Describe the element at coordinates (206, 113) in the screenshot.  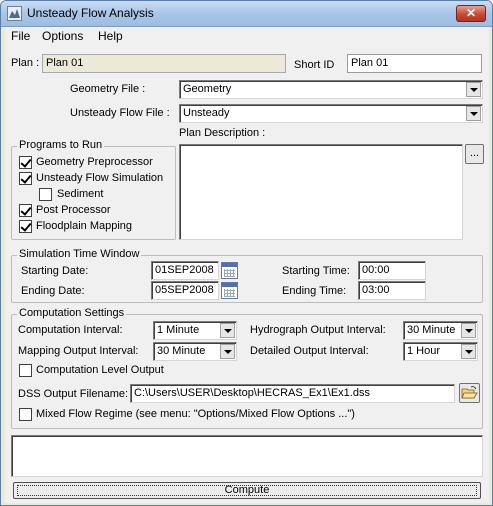
I see `unsteady-flow-file-value: Unsteady` at that location.